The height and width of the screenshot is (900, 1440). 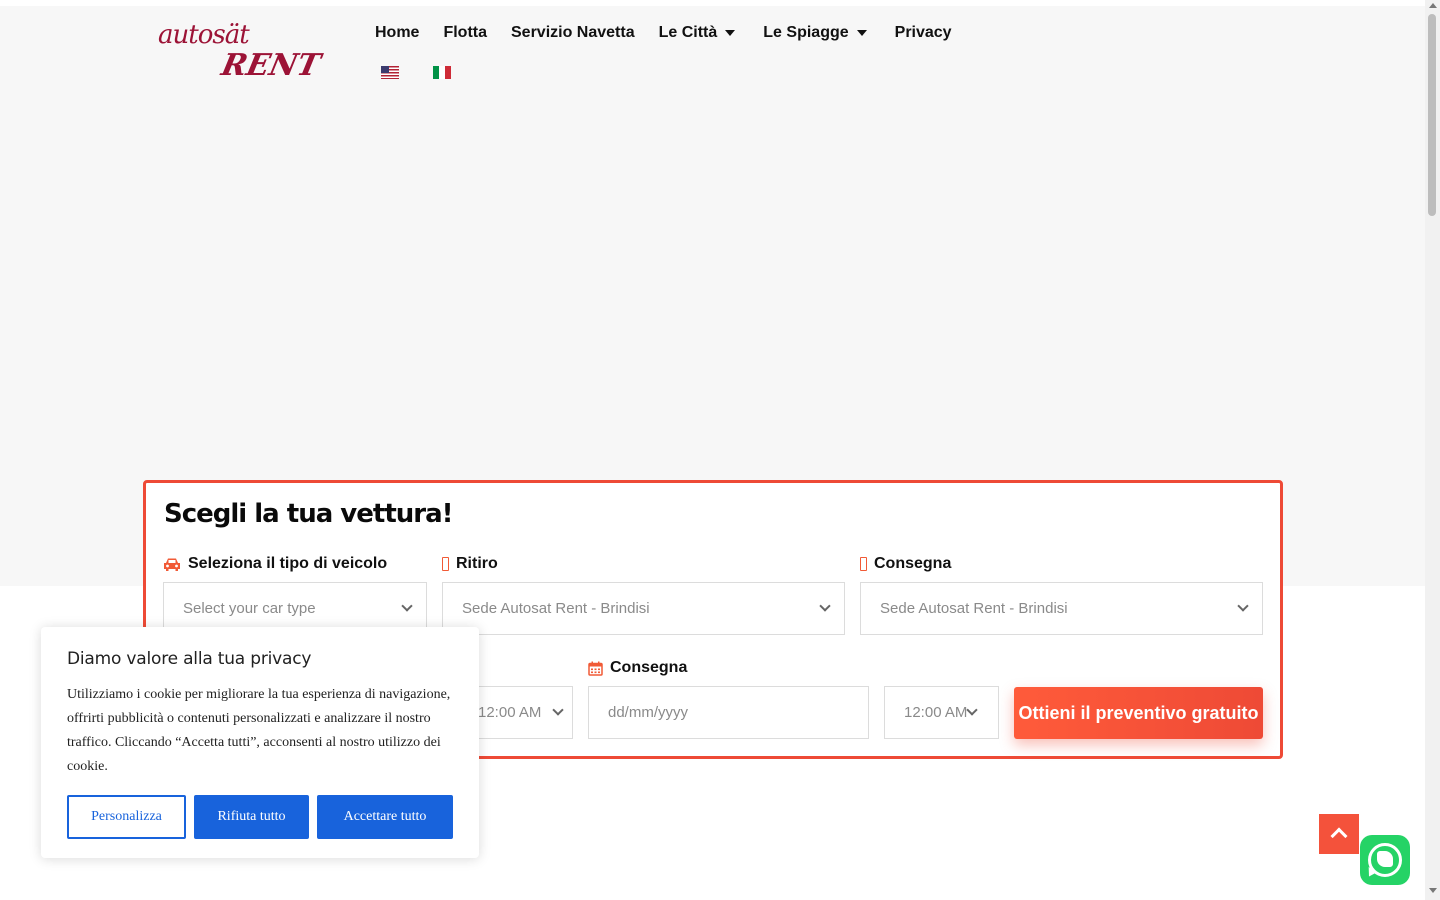 I want to click on nav-le-spiagge: Le Spiagge, so click(x=815, y=33).